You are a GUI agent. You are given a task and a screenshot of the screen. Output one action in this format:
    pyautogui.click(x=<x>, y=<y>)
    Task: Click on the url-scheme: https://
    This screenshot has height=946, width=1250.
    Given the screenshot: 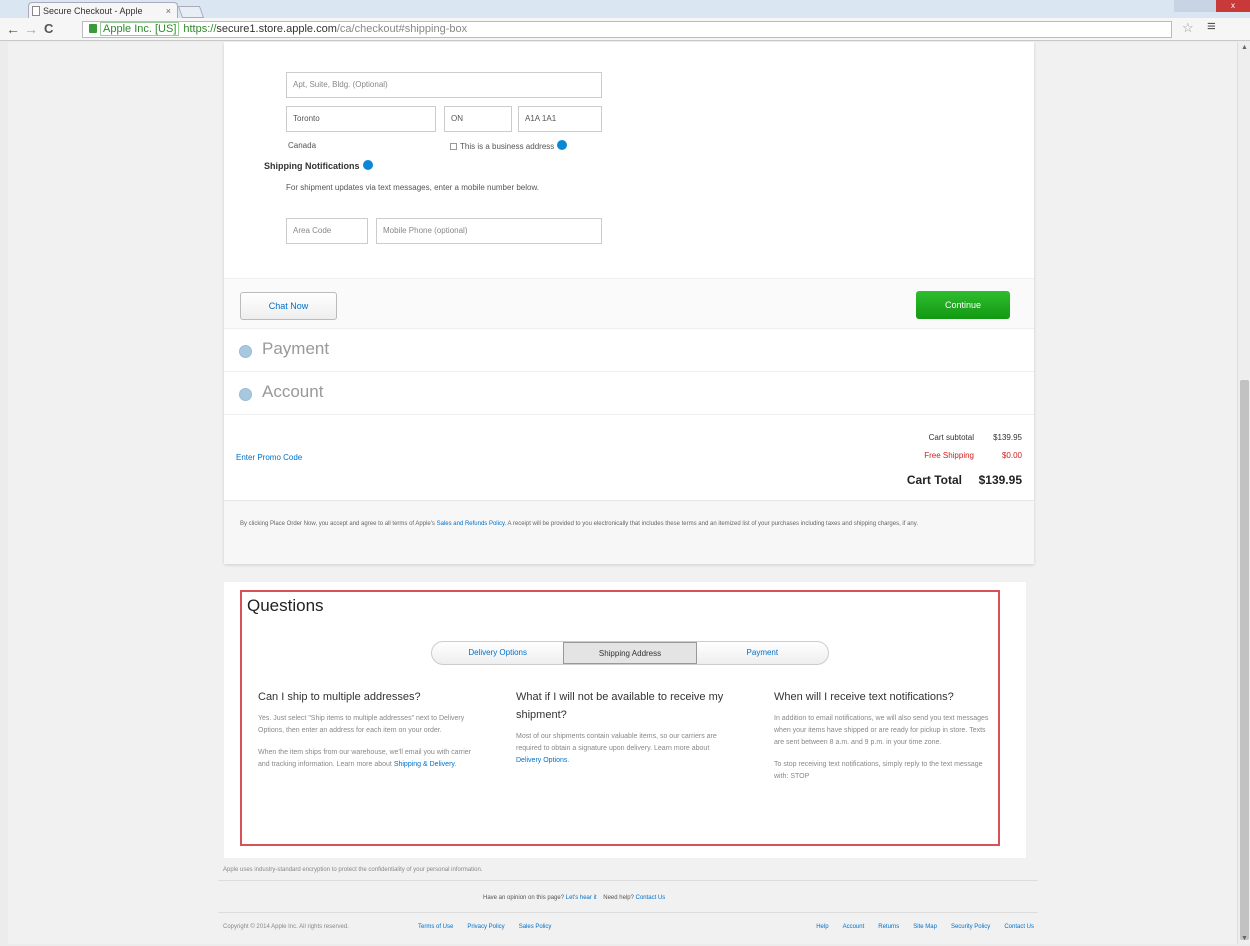 What is the action you would take?
    pyautogui.click(x=200, y=29)
    